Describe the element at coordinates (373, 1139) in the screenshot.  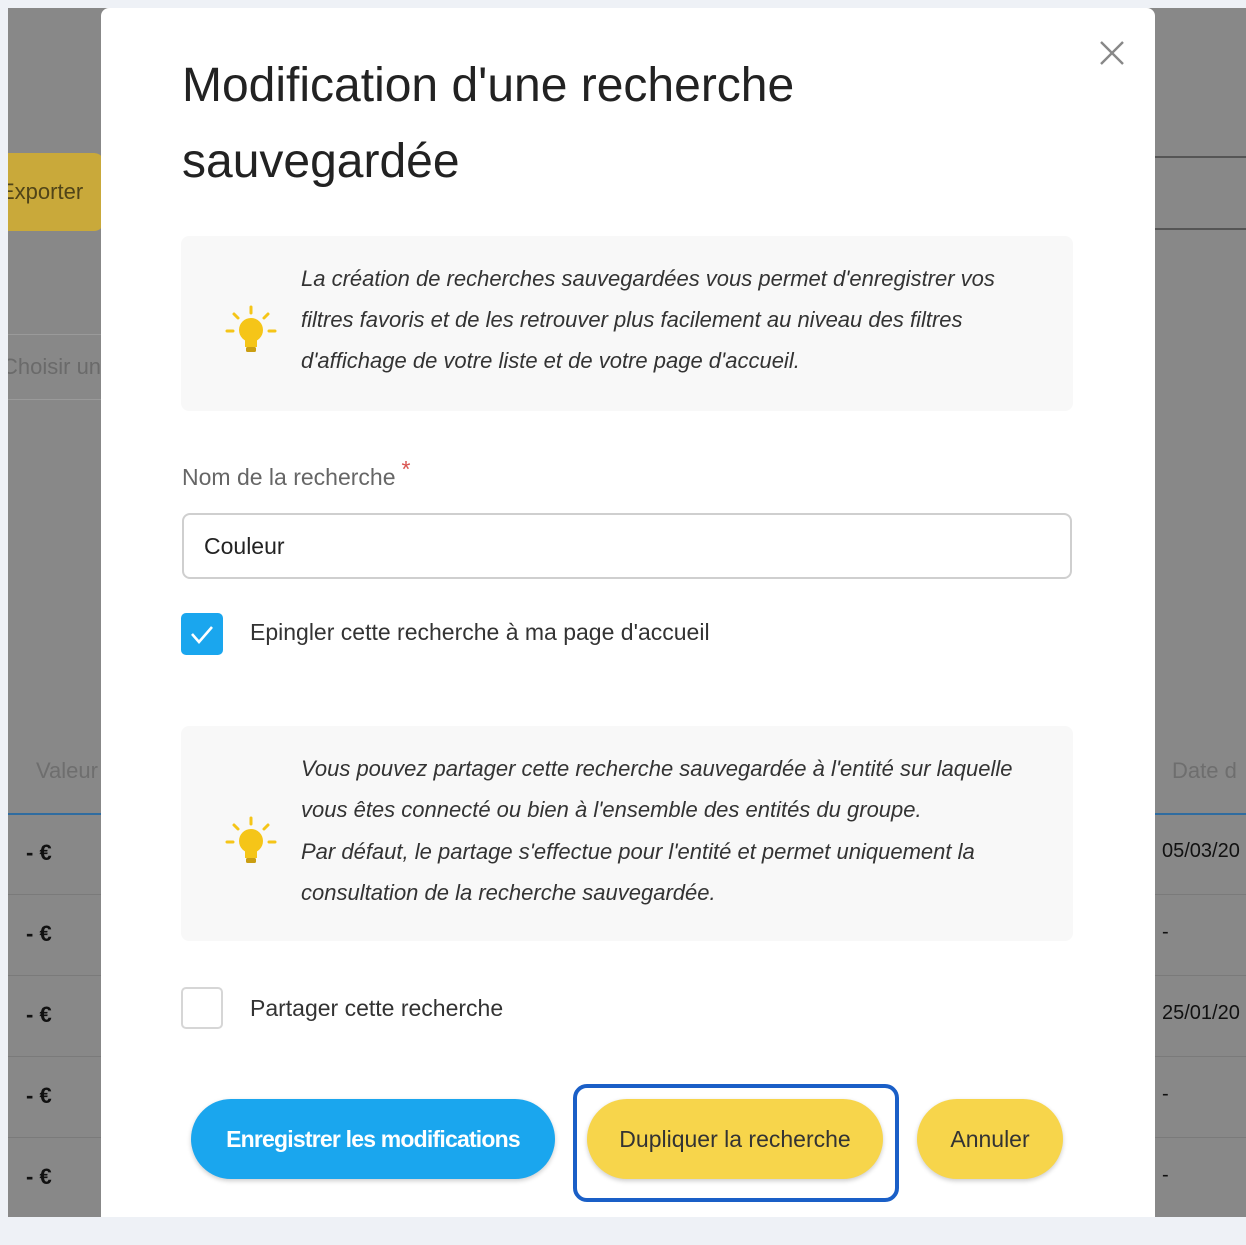
I see `save-changes-button: Enregistrer les modifications` at that location.